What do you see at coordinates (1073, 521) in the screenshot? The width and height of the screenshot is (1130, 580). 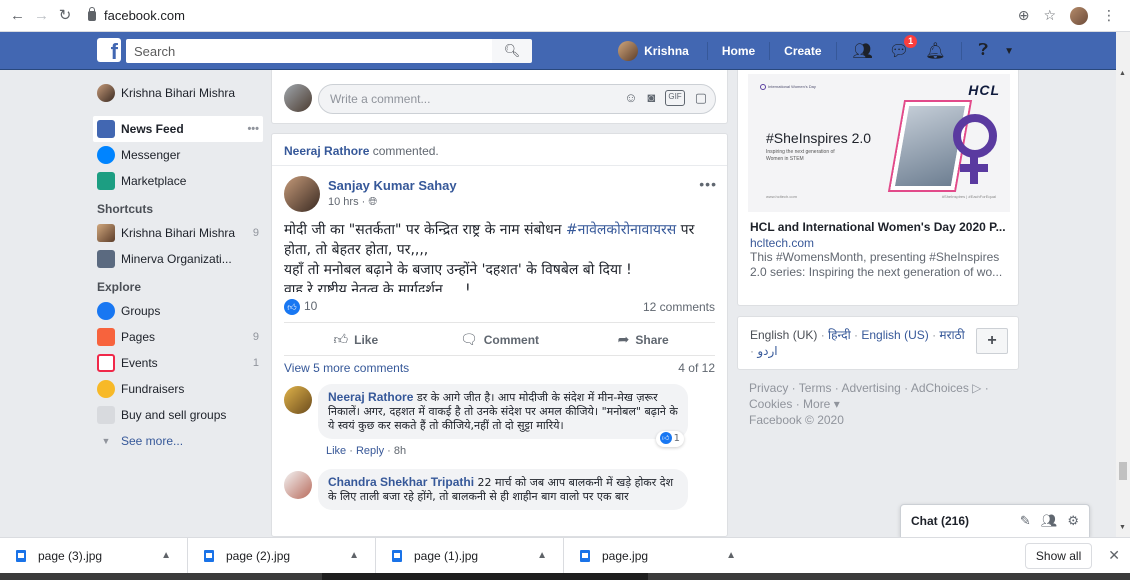 I see `settings-gear-icon: ⚙` at bounding box center [1073, 521].